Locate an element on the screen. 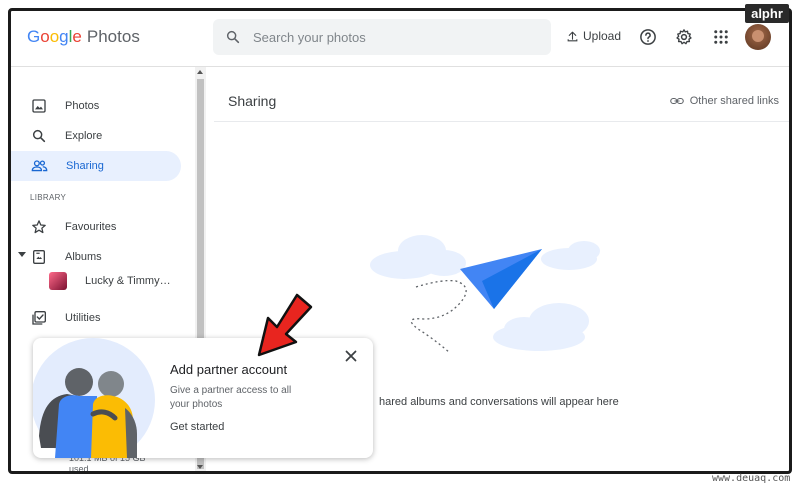  search-bar is located at coordinates (382, 37).